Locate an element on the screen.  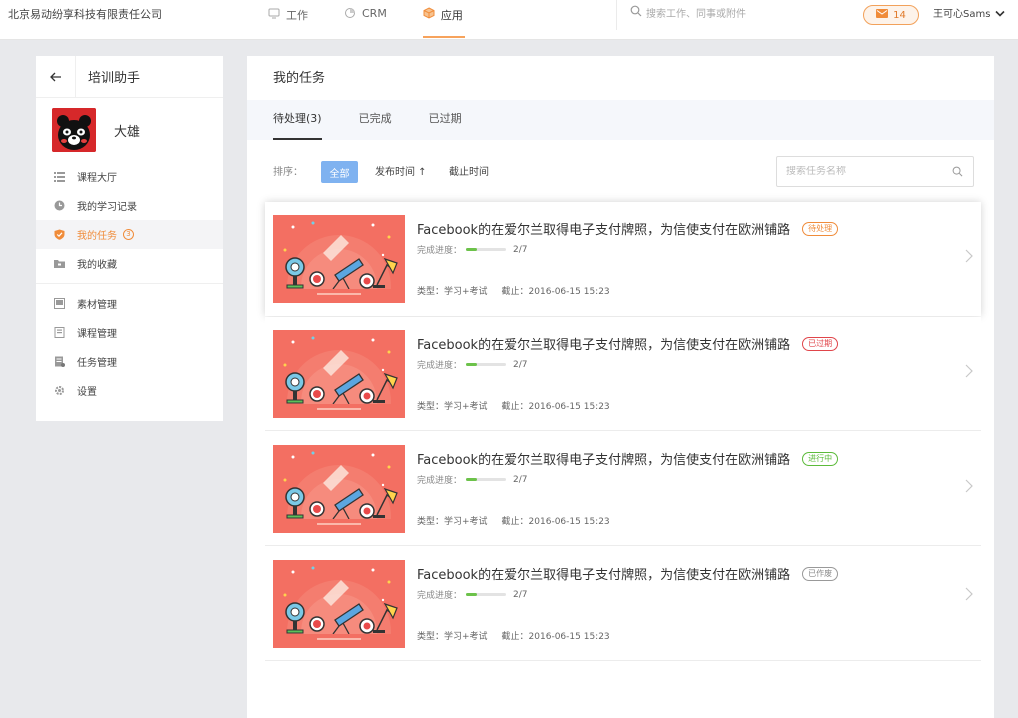
sidebar-item-my-tasks: 我的任务 3 is located at coordinates (129, 234).